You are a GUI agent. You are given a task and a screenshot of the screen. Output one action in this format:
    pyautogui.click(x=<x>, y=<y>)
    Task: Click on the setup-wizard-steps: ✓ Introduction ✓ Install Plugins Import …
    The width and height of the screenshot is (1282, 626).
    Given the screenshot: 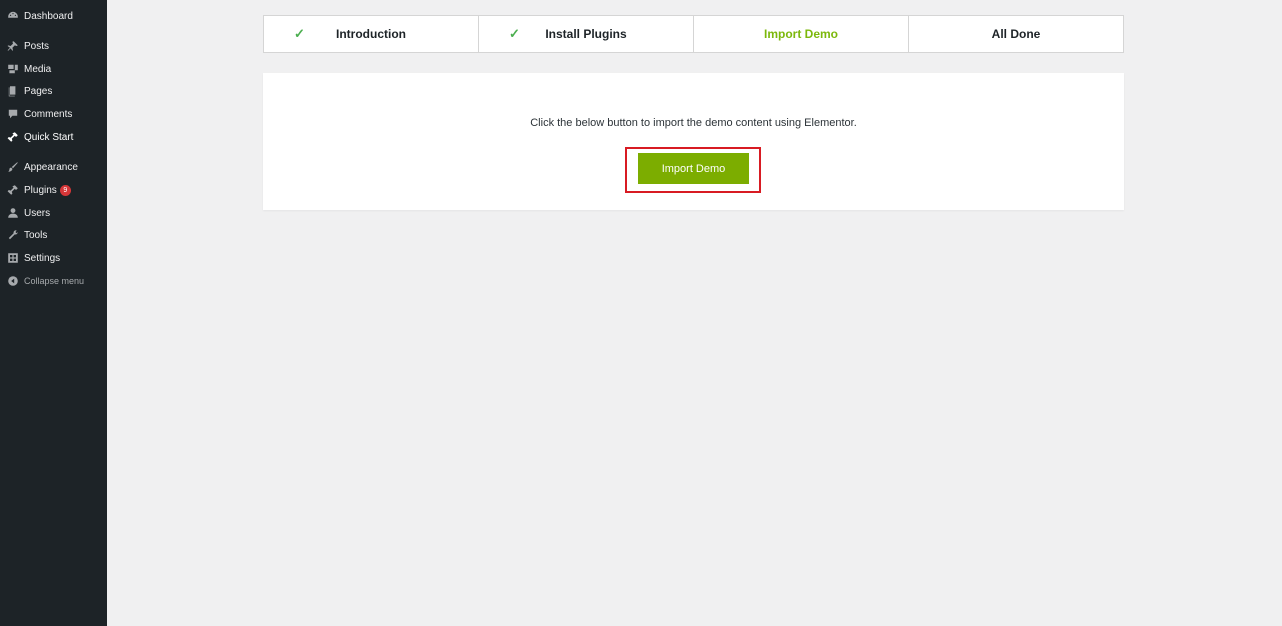 What is the action you would take?
    pyautogui.click(x=693, y=34)
    